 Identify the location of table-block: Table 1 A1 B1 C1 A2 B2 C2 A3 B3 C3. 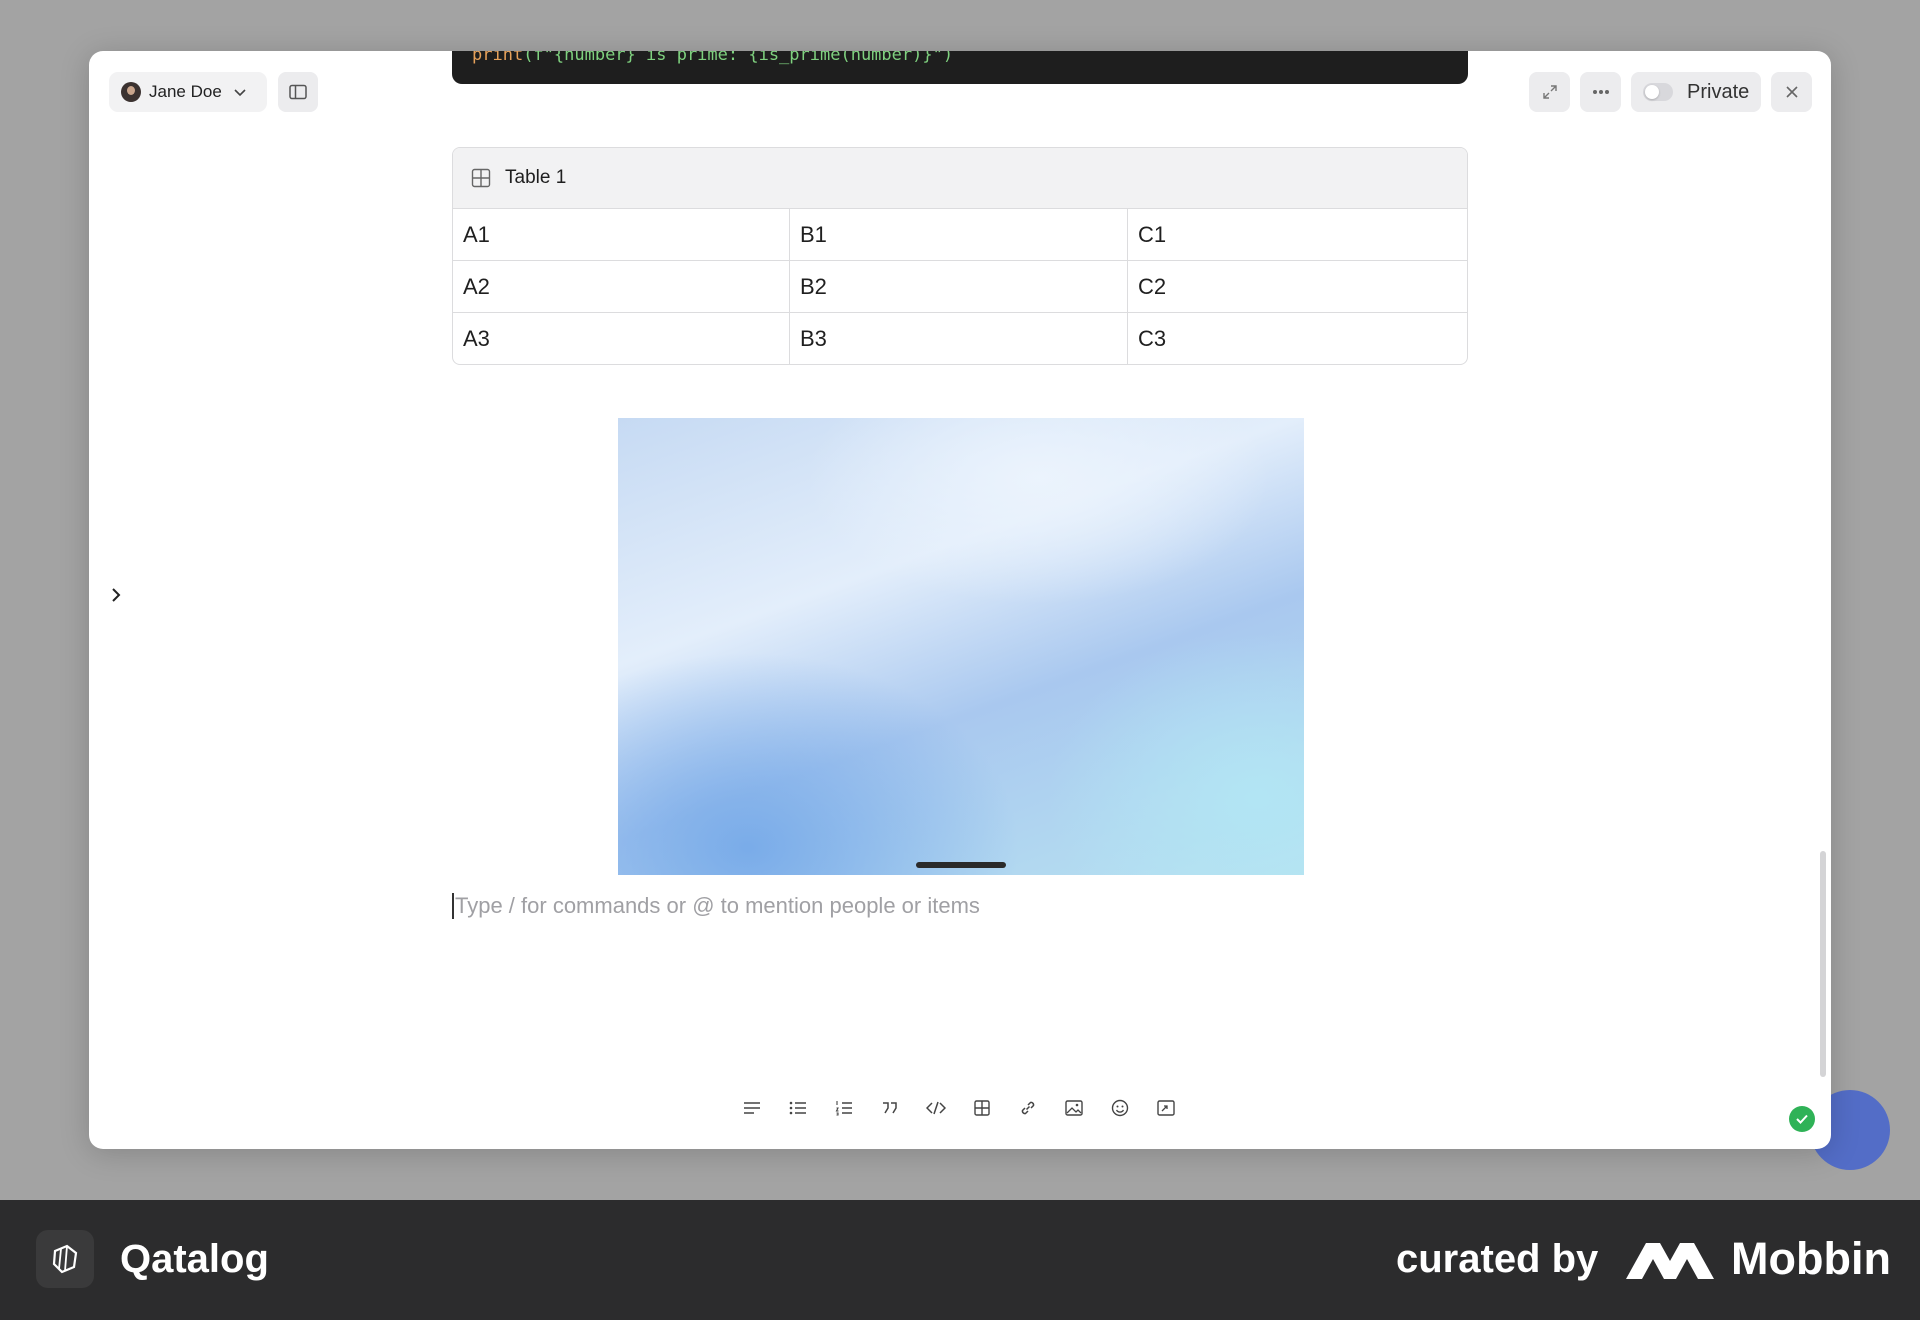
(960, 256).